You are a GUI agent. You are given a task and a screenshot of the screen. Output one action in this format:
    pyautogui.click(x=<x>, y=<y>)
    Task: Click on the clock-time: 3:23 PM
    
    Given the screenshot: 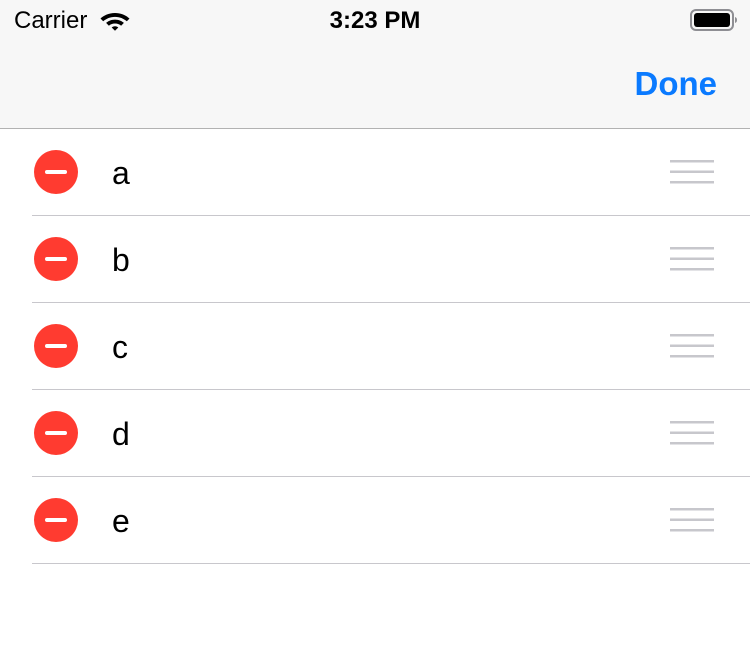 What is the action you would take?
    pyautogui.click(x=375, y=20)
    